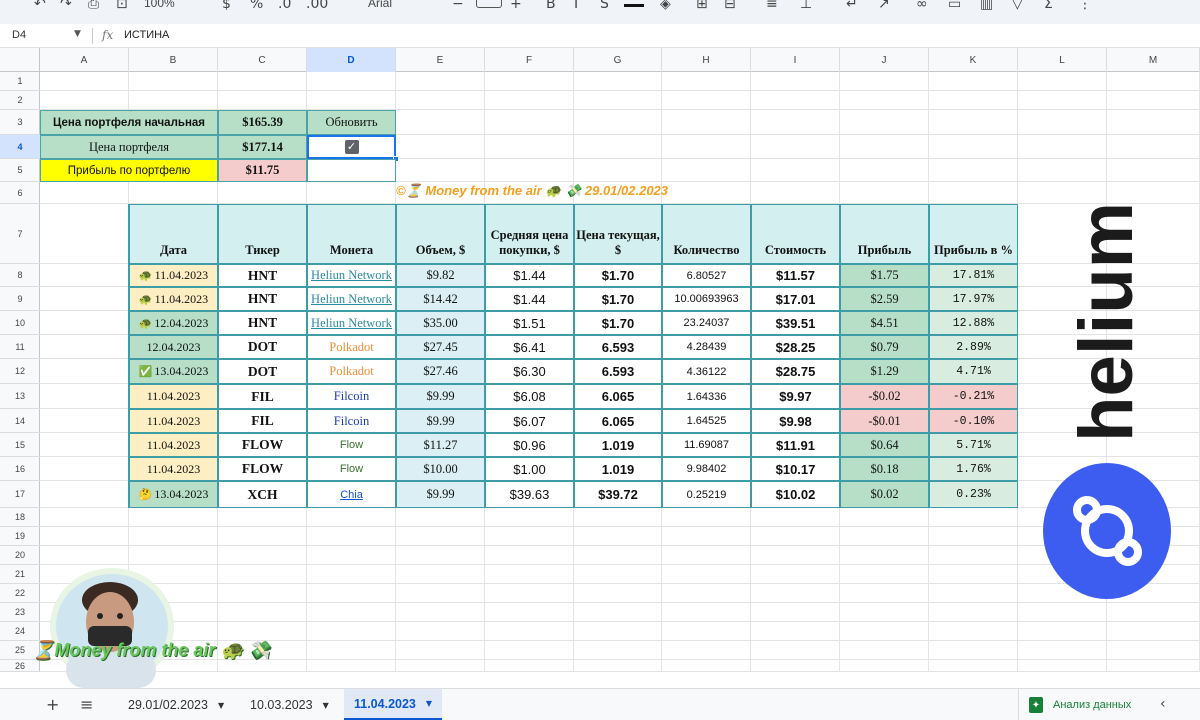 This screenshot has height=720, width=1200. Describe the element at coordinates (1085, 6) in the screenshot. I see `more-icon: ⋮` at that location.